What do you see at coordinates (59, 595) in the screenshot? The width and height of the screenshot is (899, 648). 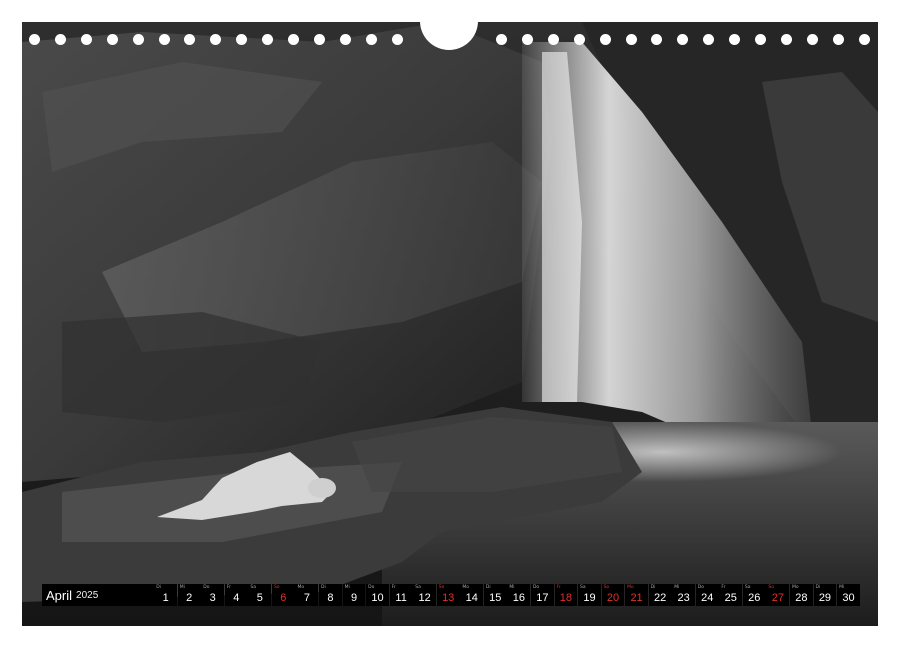 I see `month-name: April` at bounding box center [59, 595].